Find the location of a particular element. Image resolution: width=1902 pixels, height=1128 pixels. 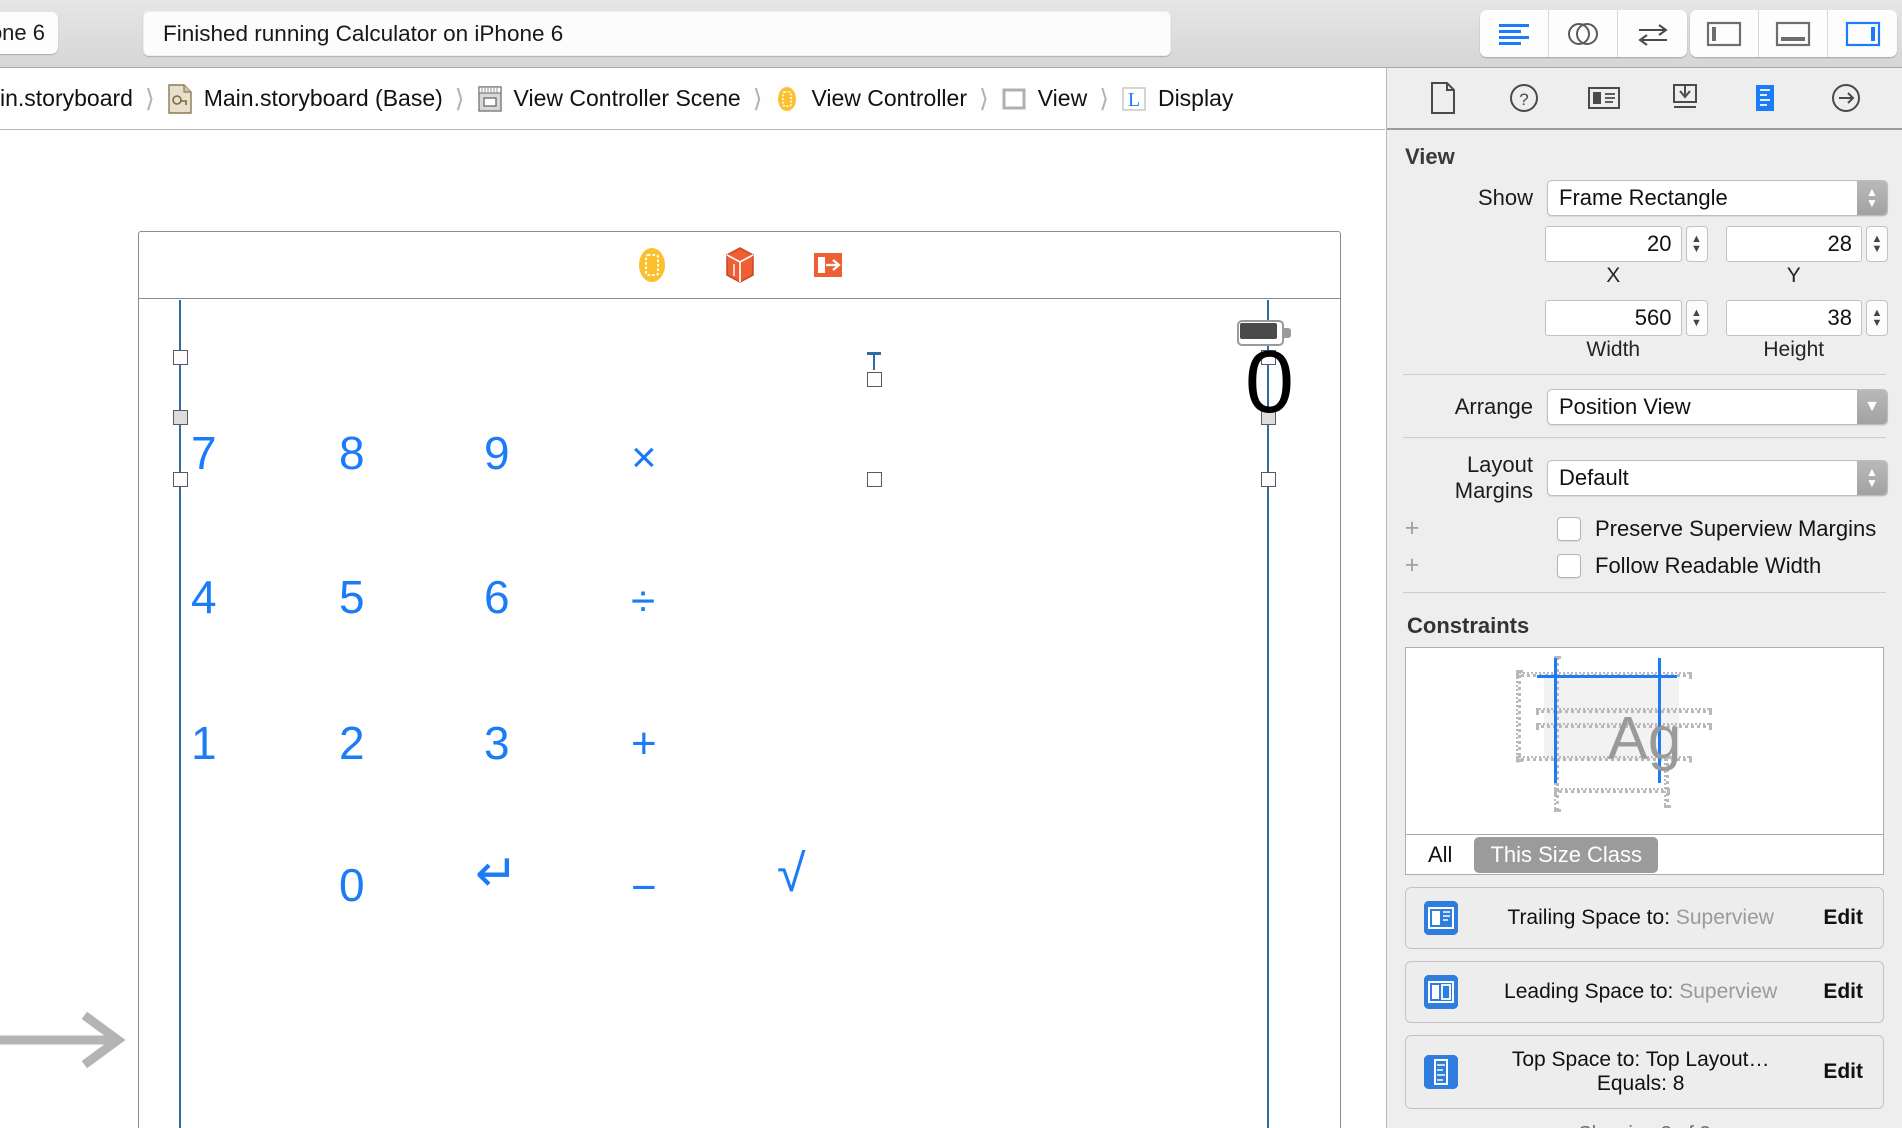

key-3: 3 is located at coordinates (497, 743).